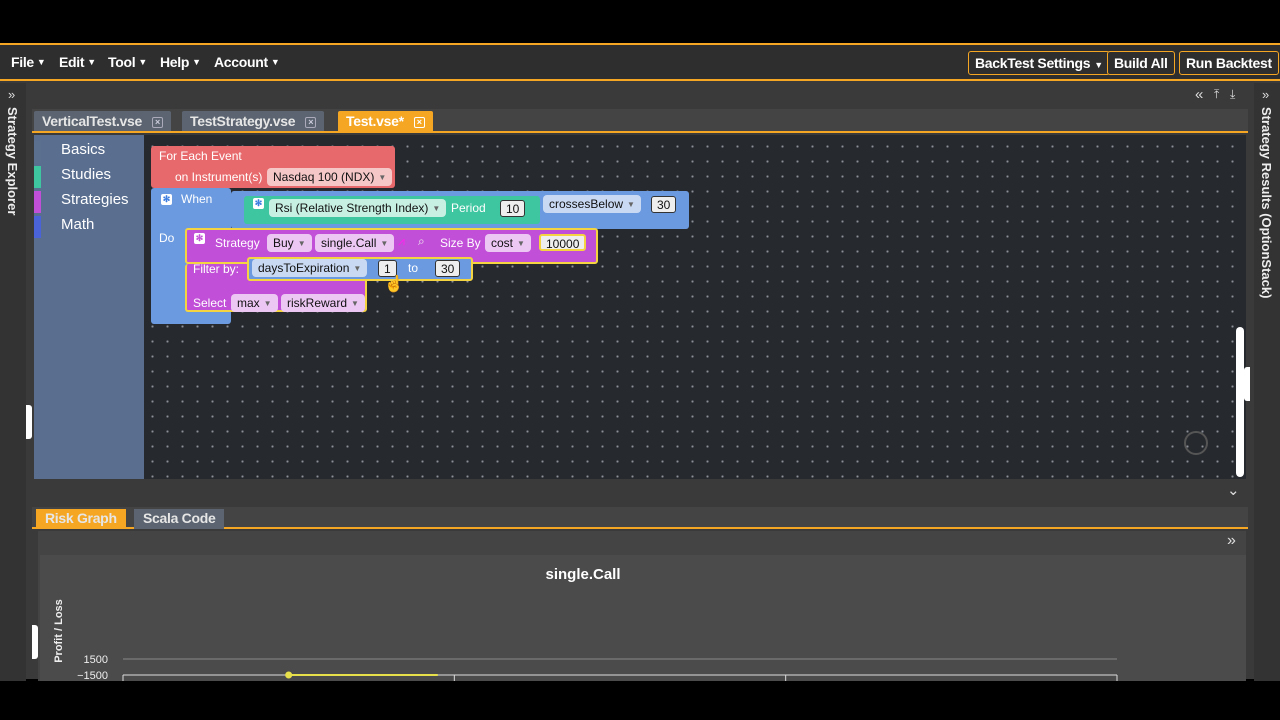  Describe the element at coordinates (597, 682) in the screenshot. I see `chart-axes: 1500−1500100200300` at that location.